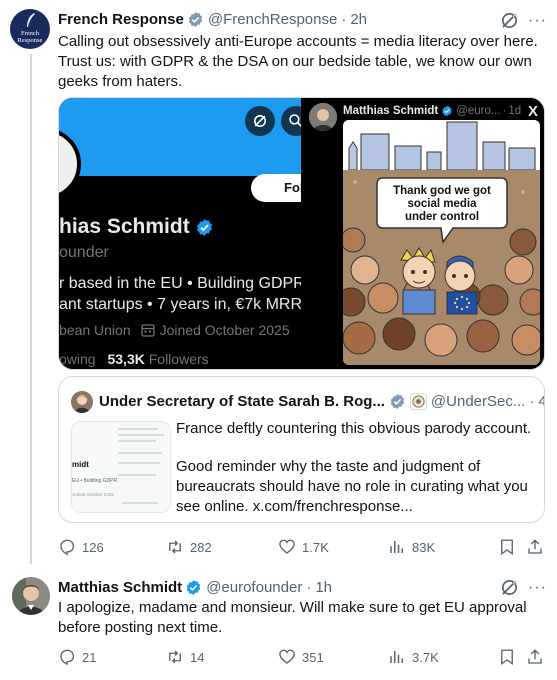 The width and height of the screenshot is (557, 680). What do you see at coordinates (189, 547) in the screenshot?
I see `repost-button: 282` at bounding box center [189, 547].